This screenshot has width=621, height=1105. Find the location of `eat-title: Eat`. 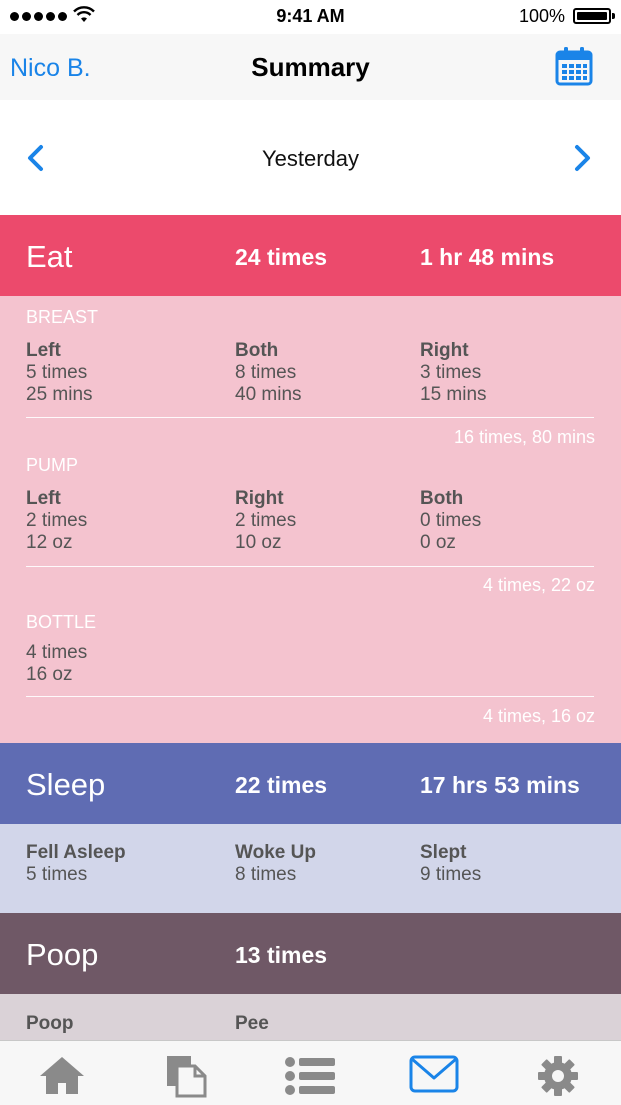

eat-title: Eat is located at coordinates (49, 256).